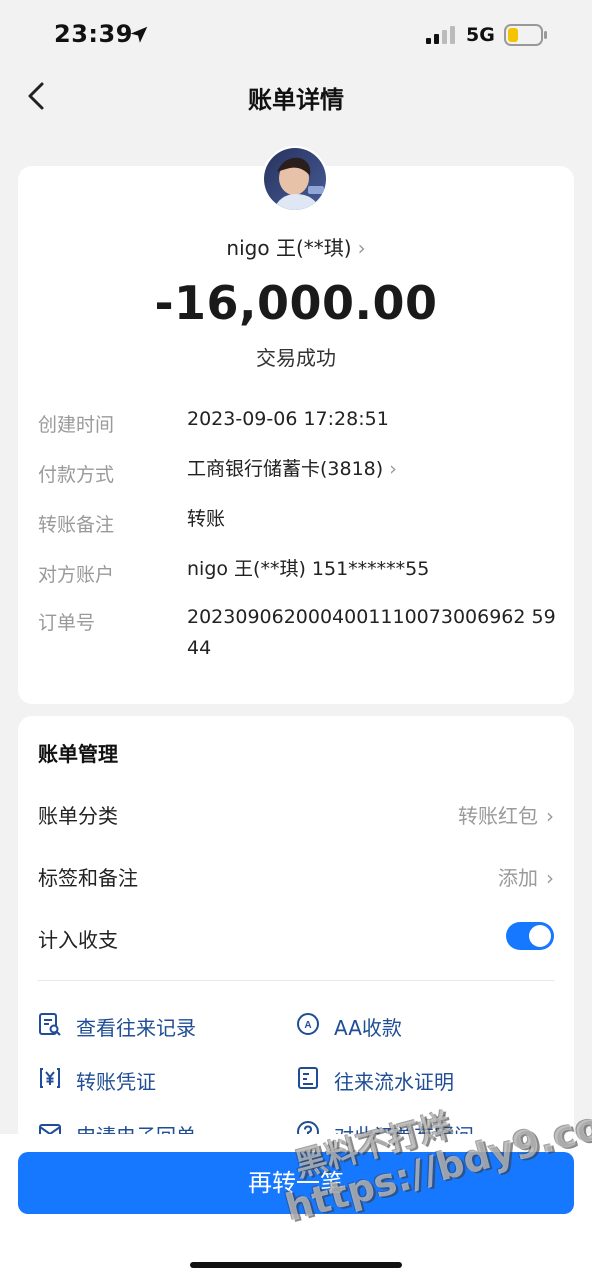  Describe the element at coordinates (76, 575) in the screenshot. I see `detail-label: 对方账户` at that location.